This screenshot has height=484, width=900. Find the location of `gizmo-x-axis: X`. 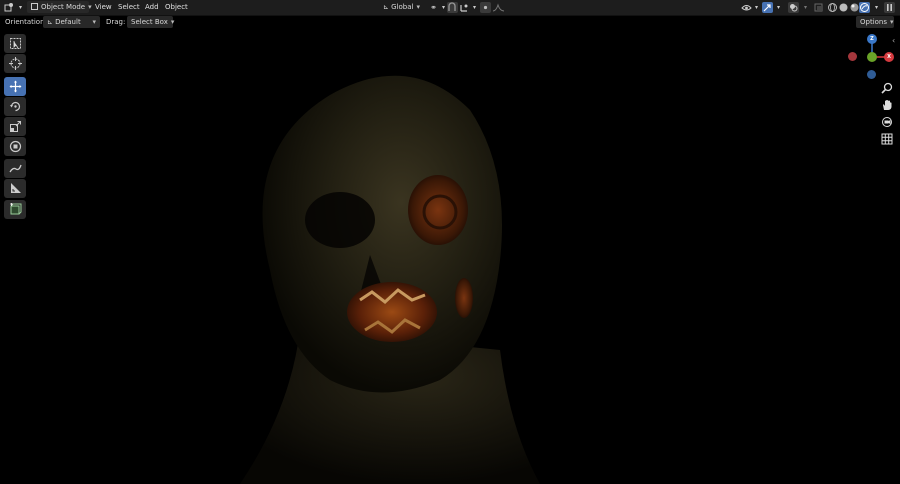

gizmo-x-axis: X is located at coordinates (889, 57).